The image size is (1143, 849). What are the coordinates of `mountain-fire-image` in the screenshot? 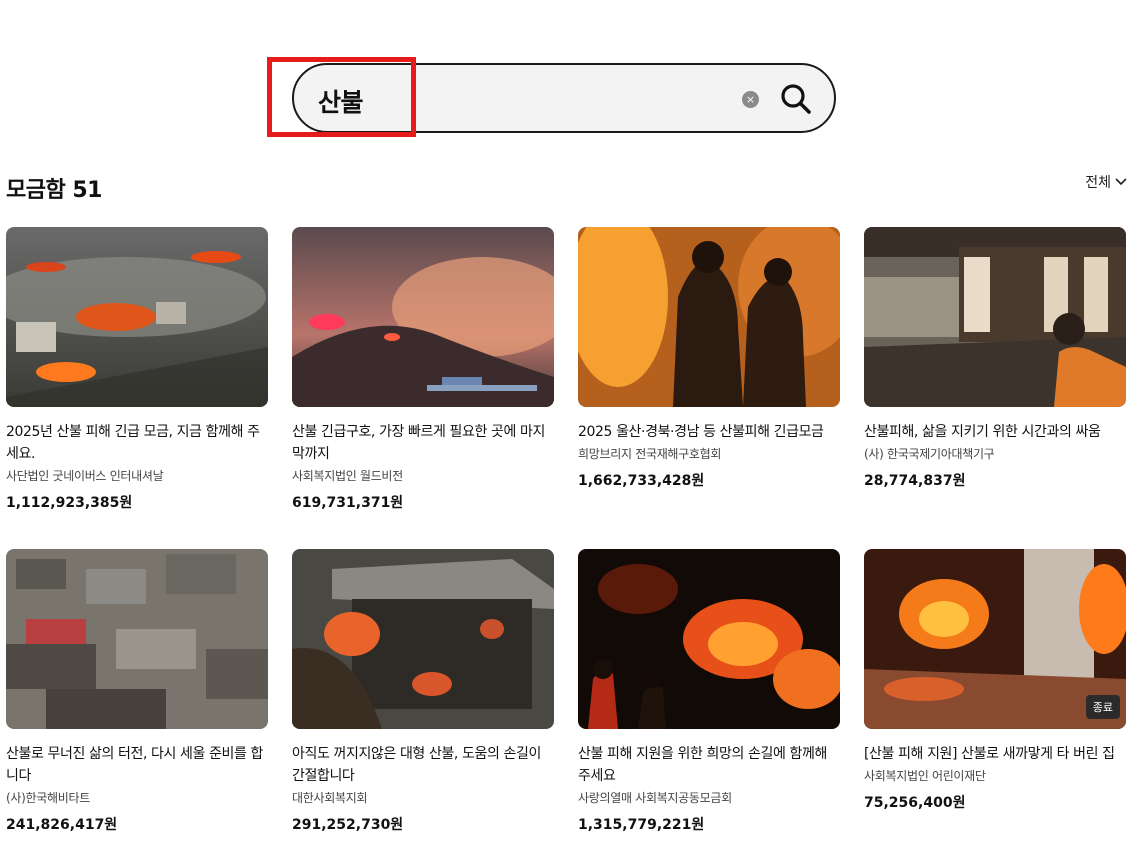 It's located at (423, 317).